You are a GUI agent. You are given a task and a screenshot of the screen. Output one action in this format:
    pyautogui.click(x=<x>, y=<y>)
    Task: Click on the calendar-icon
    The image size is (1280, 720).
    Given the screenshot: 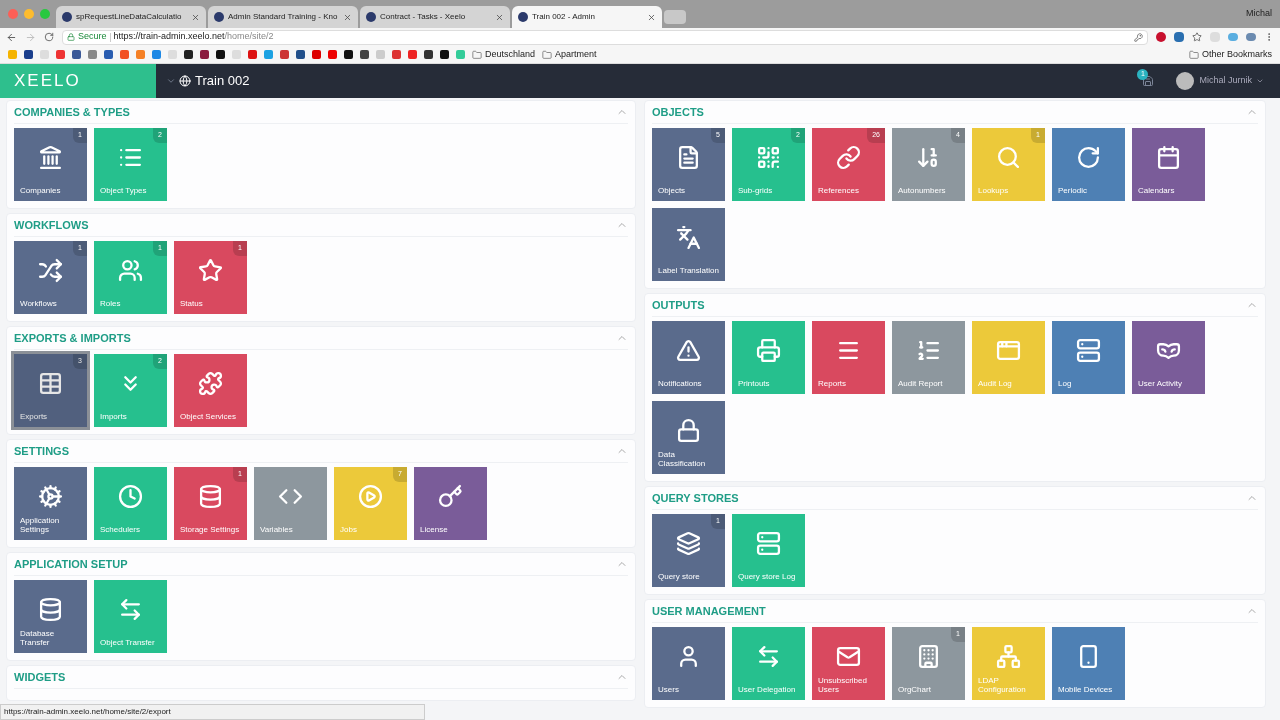 What is the action you would take?
    pyautogui.click(x=1168, y=157)
    